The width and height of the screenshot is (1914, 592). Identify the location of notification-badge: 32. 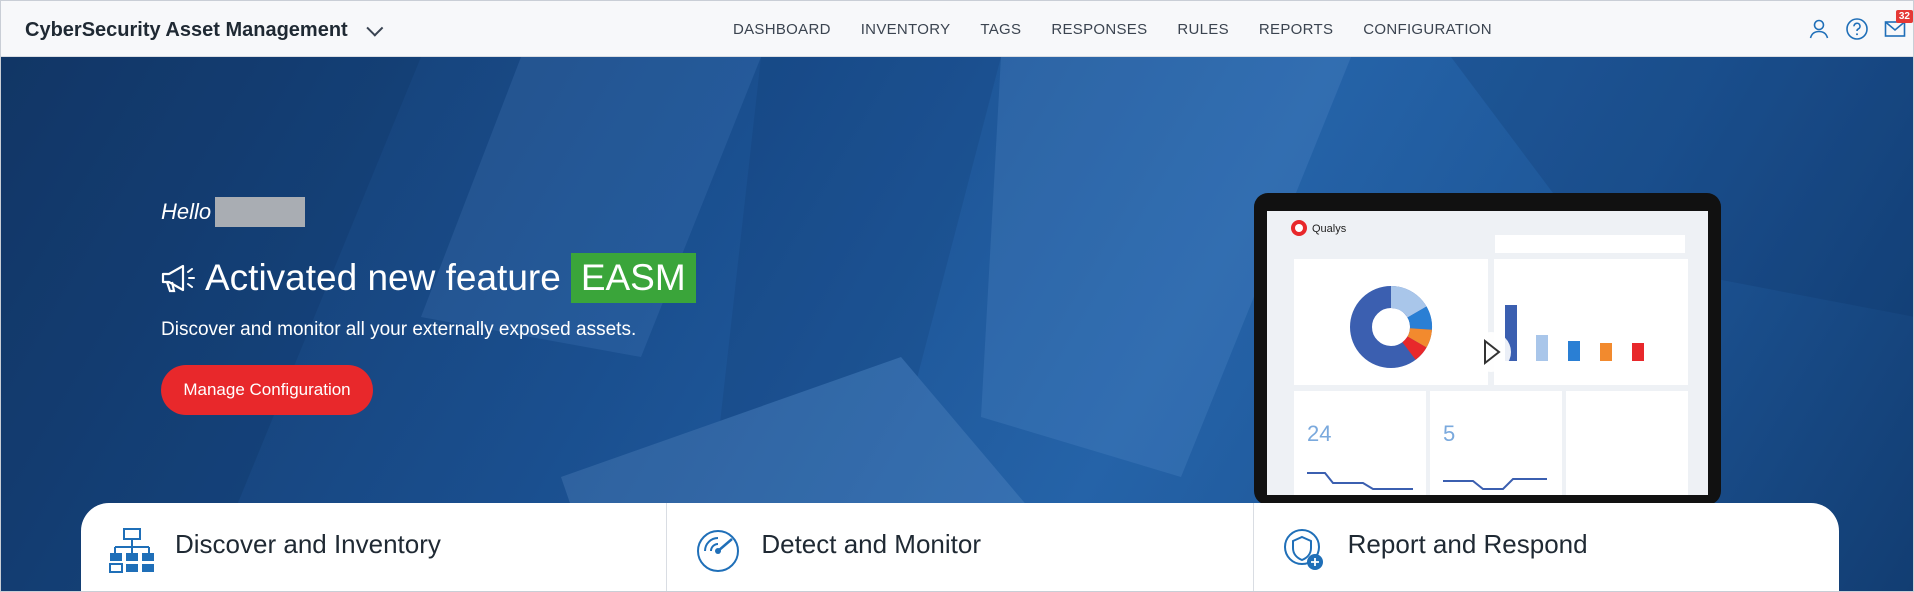
(1904, 16).